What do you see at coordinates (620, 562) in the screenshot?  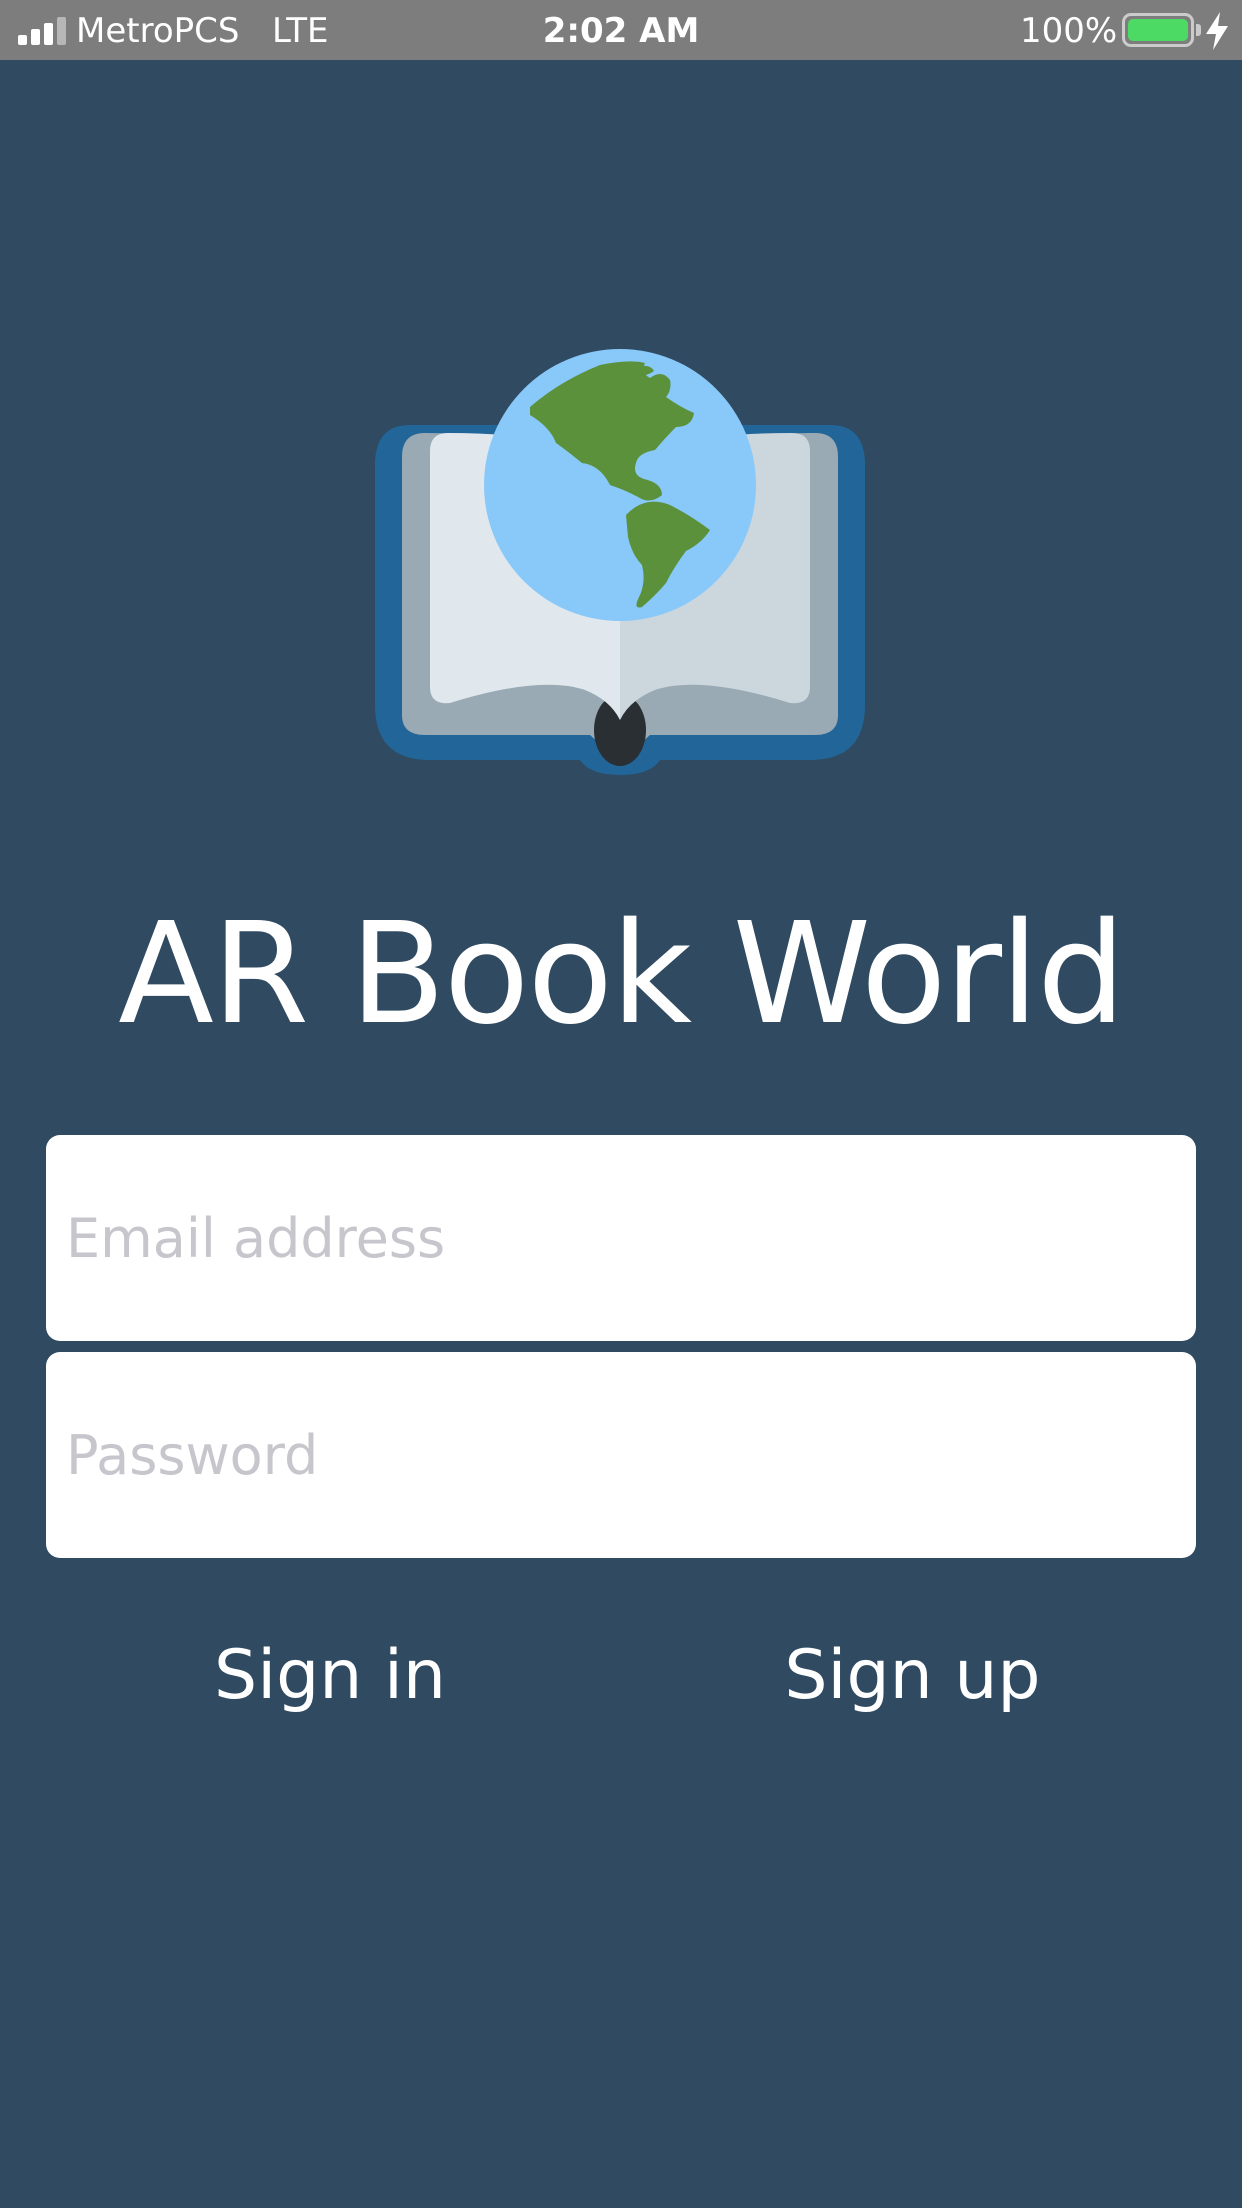 I see `book-globe-icon` at bounding box center [620, 562].